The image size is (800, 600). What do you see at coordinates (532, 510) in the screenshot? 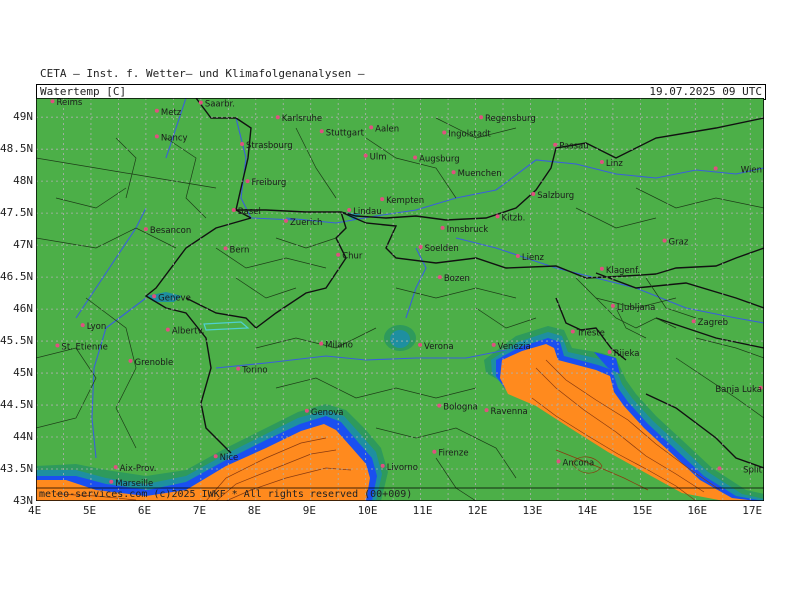
I see `lon-tick-label: 13E` at bounding box center [532, 510].